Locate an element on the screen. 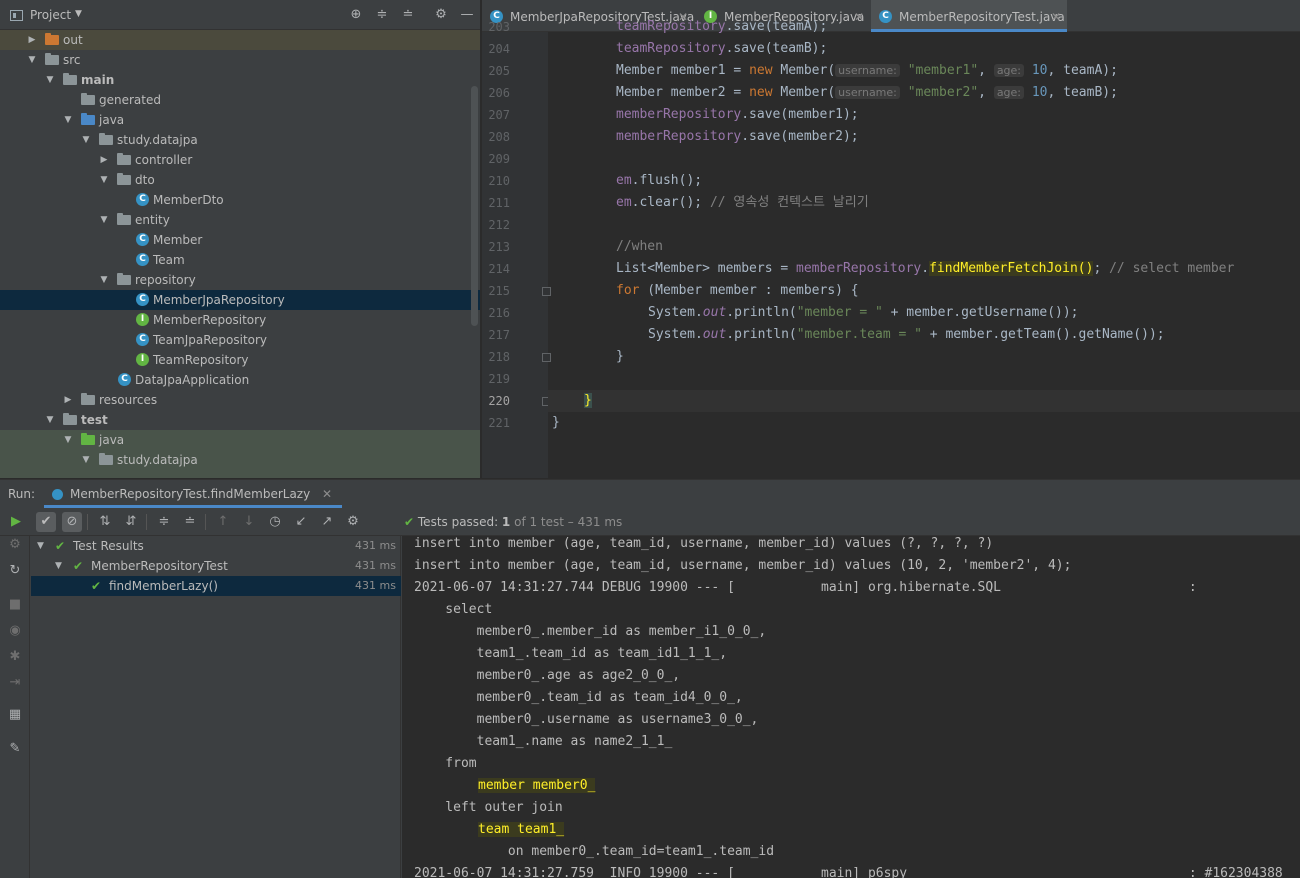 The height and width of the screenshot is (878, 1300). tree-item-test: ▼ test is located at coordinates (240, 420).